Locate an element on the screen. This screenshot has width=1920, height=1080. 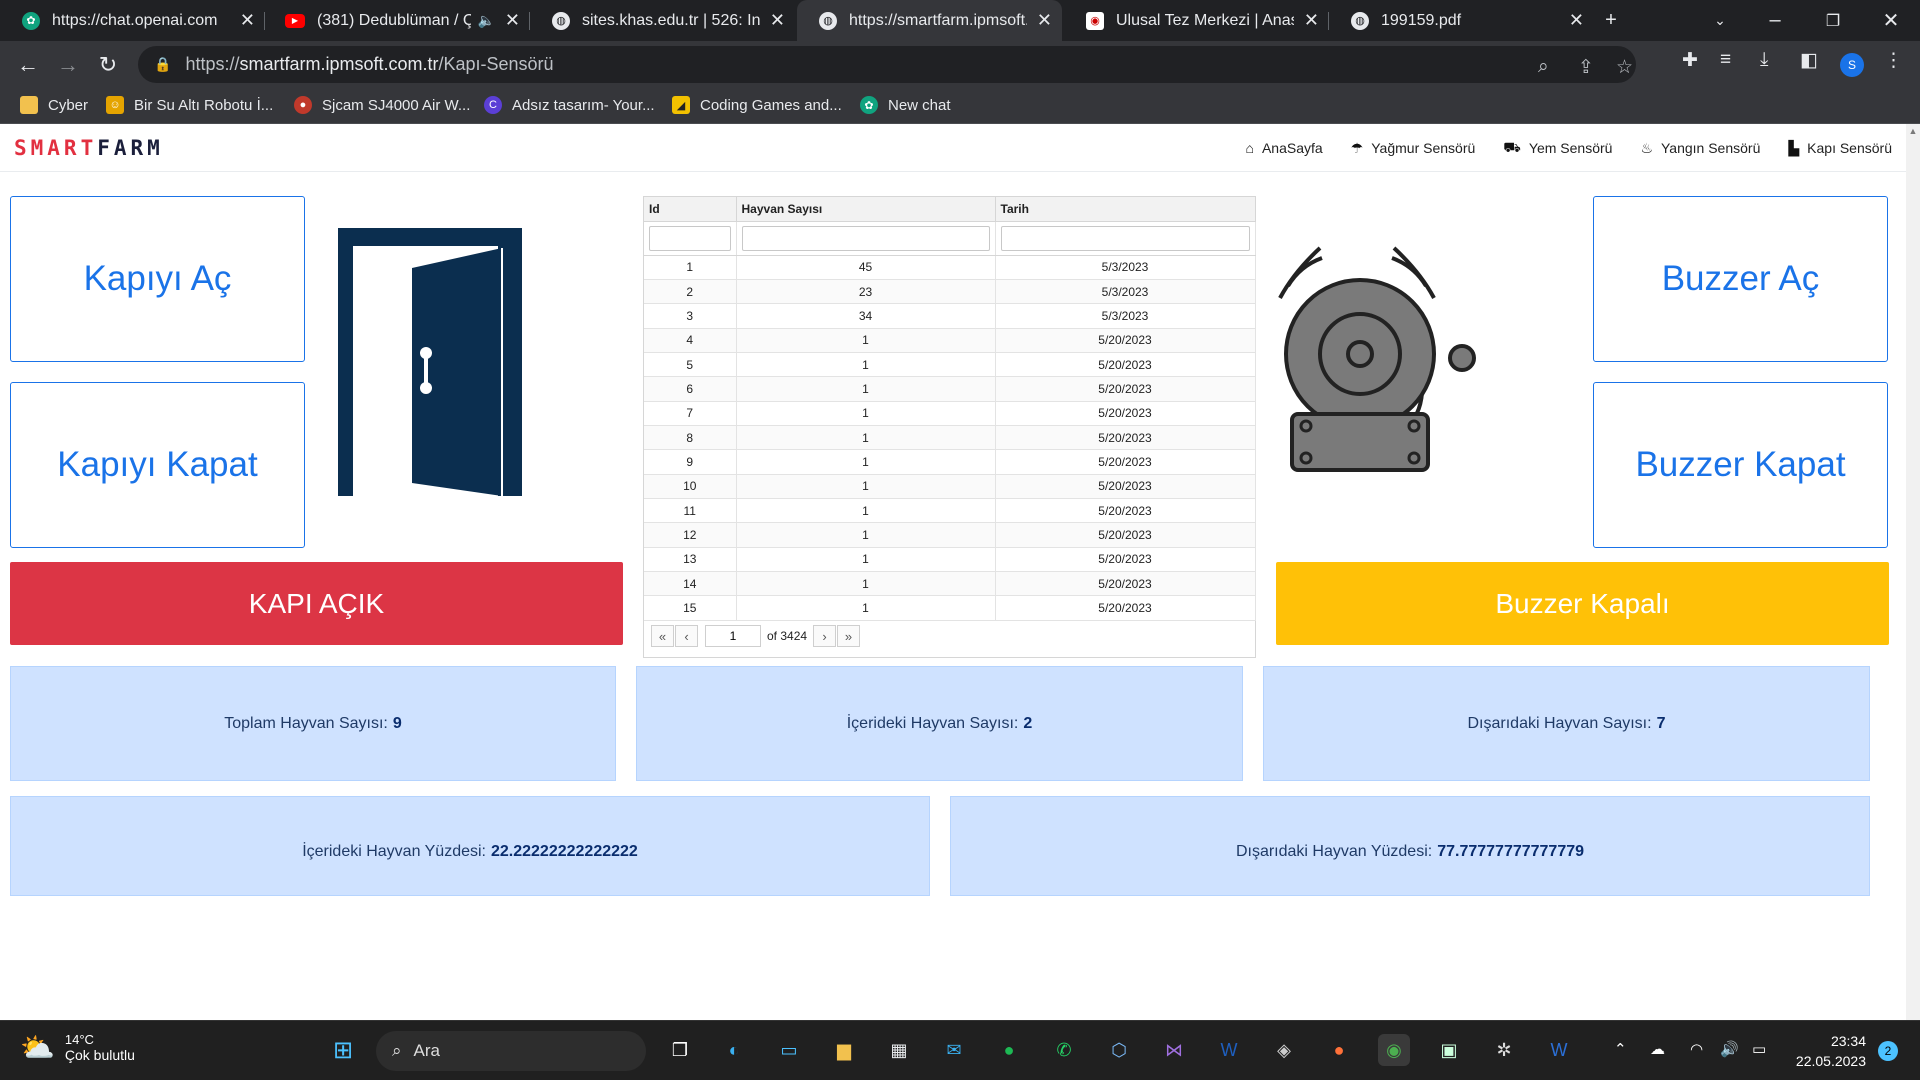
notification-badge: 2 is located at coordinates (1888, 1051).